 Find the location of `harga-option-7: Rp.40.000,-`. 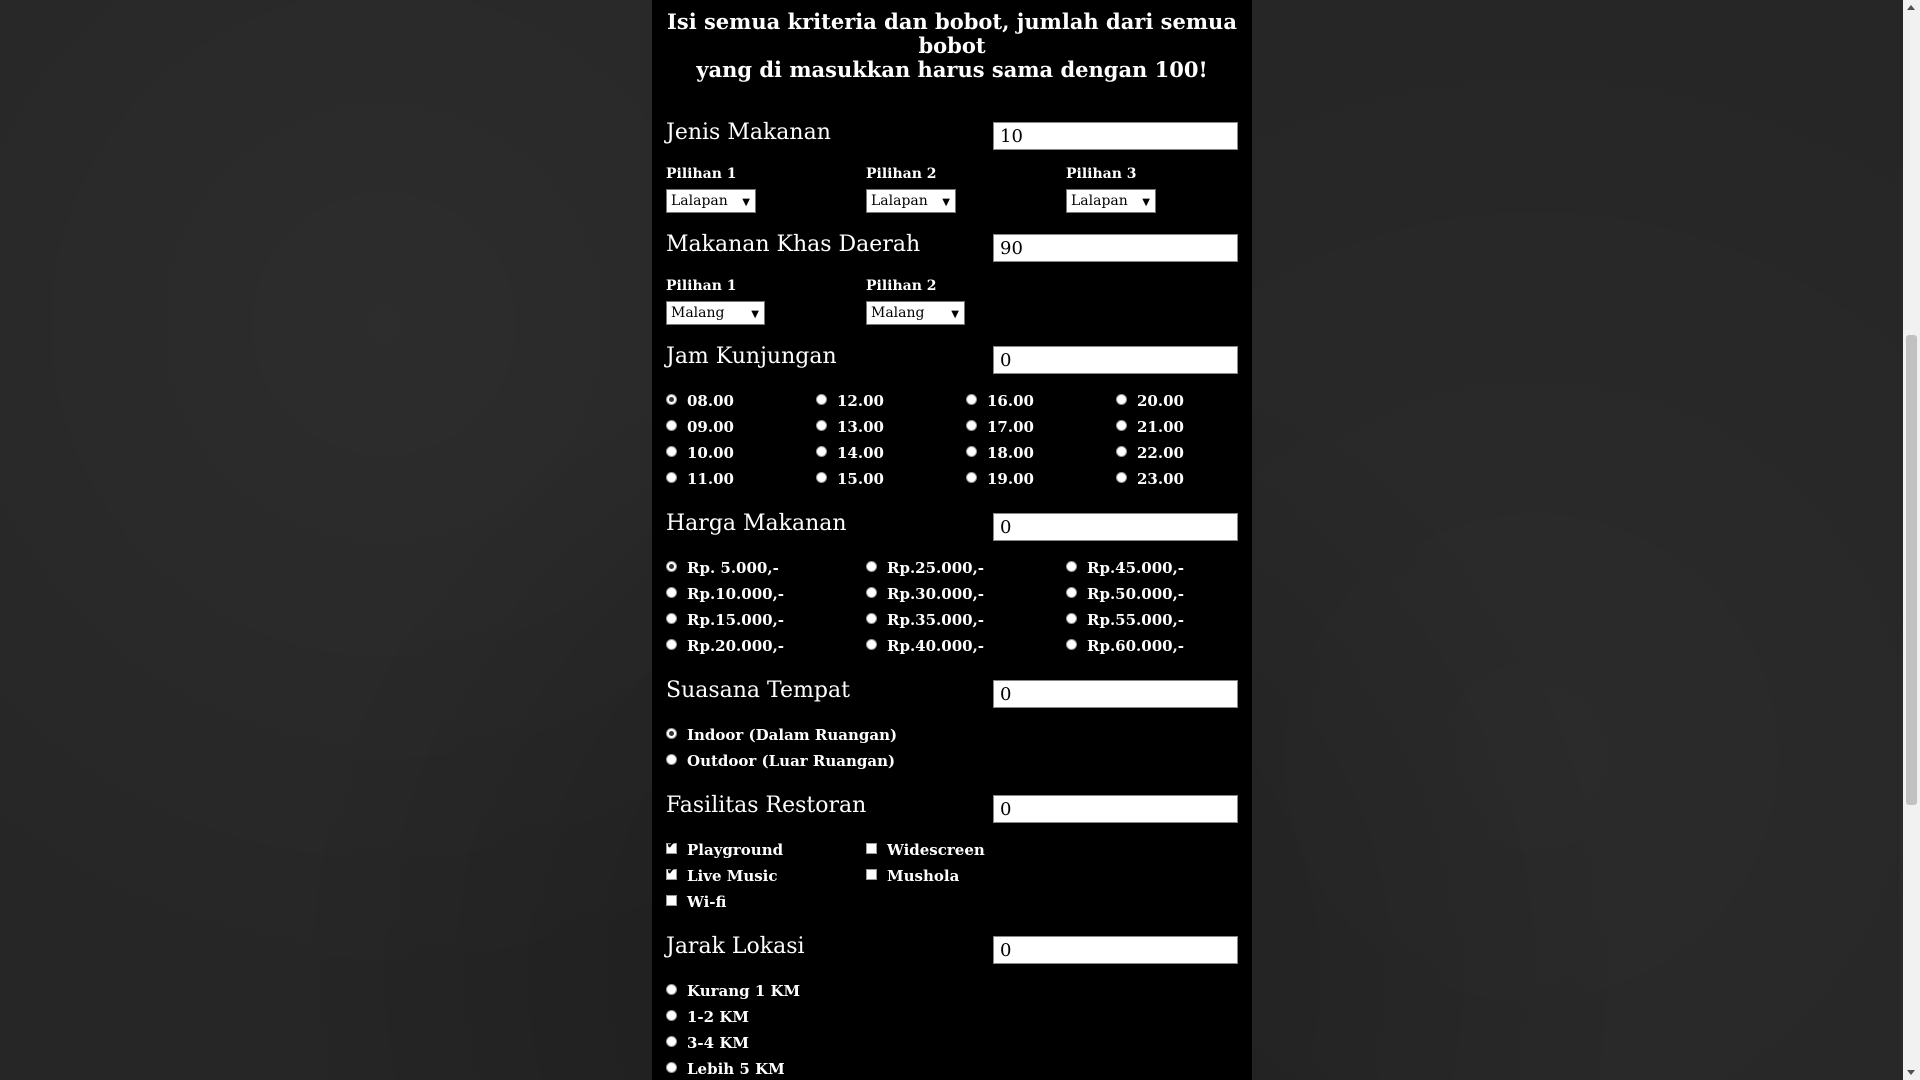

harga-option-7: Rp.40.000,- is located at coordinates (925, 646).